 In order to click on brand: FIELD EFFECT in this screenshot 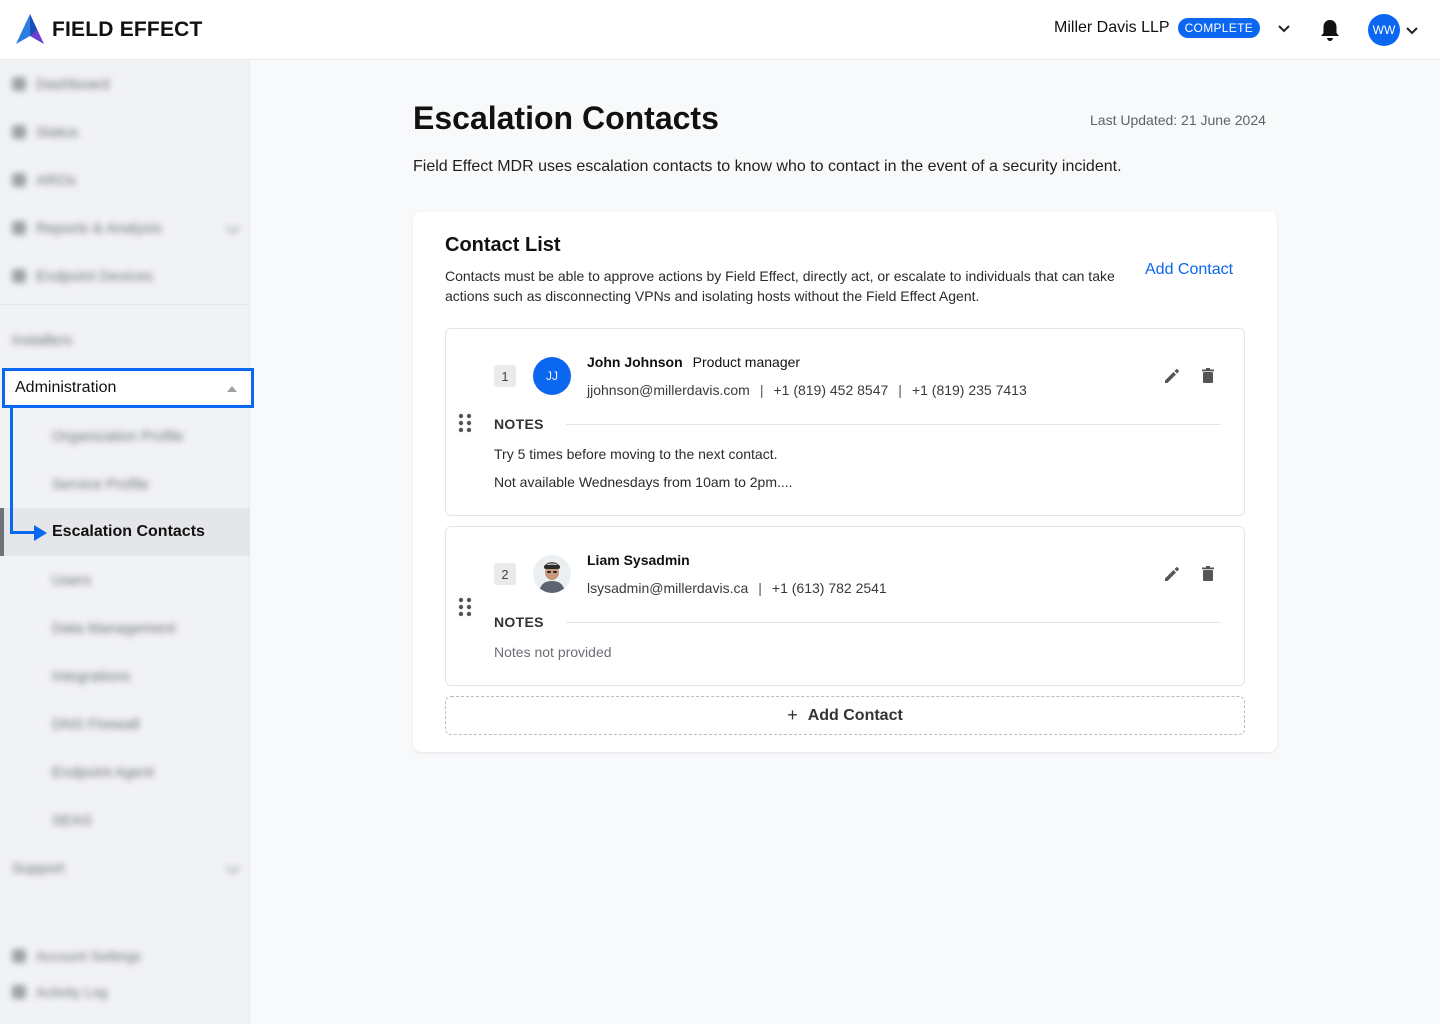, I will do `click(109, 30)`.